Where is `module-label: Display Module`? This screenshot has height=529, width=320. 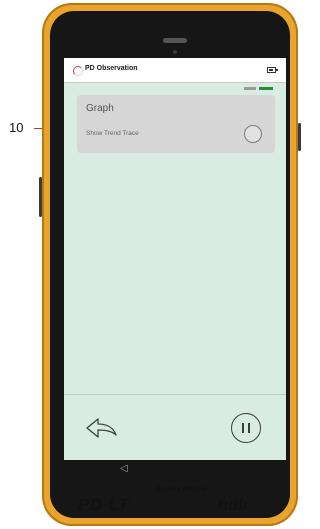 module-label: Display Module is located at coordinates (181, 489).